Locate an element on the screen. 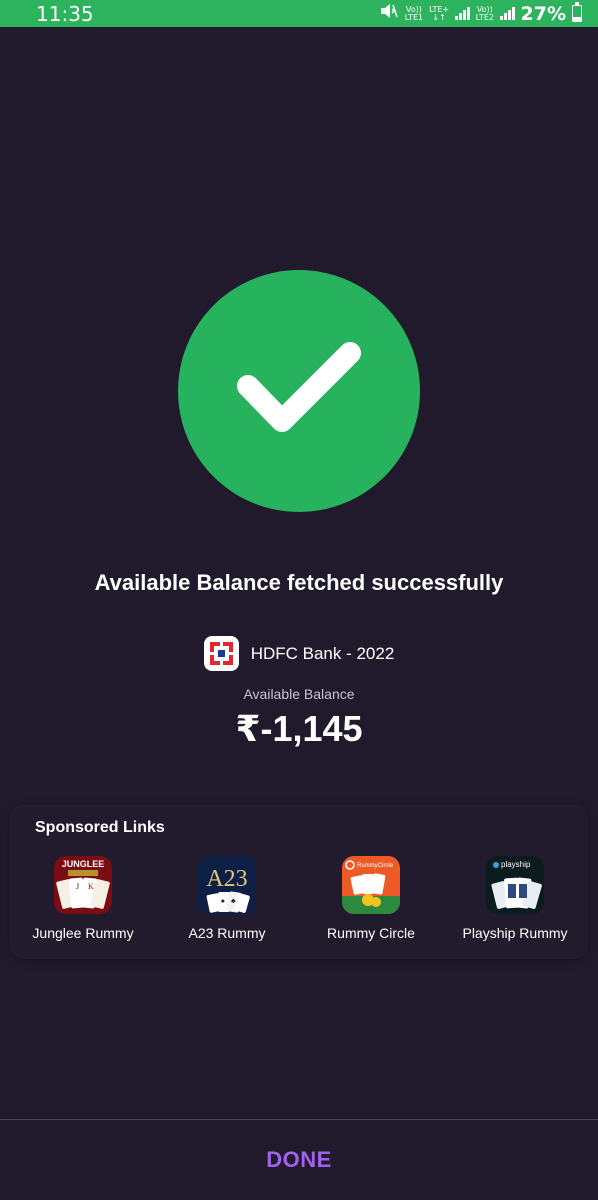  balance-label: Available Balance is located at coordinates (299, 694).